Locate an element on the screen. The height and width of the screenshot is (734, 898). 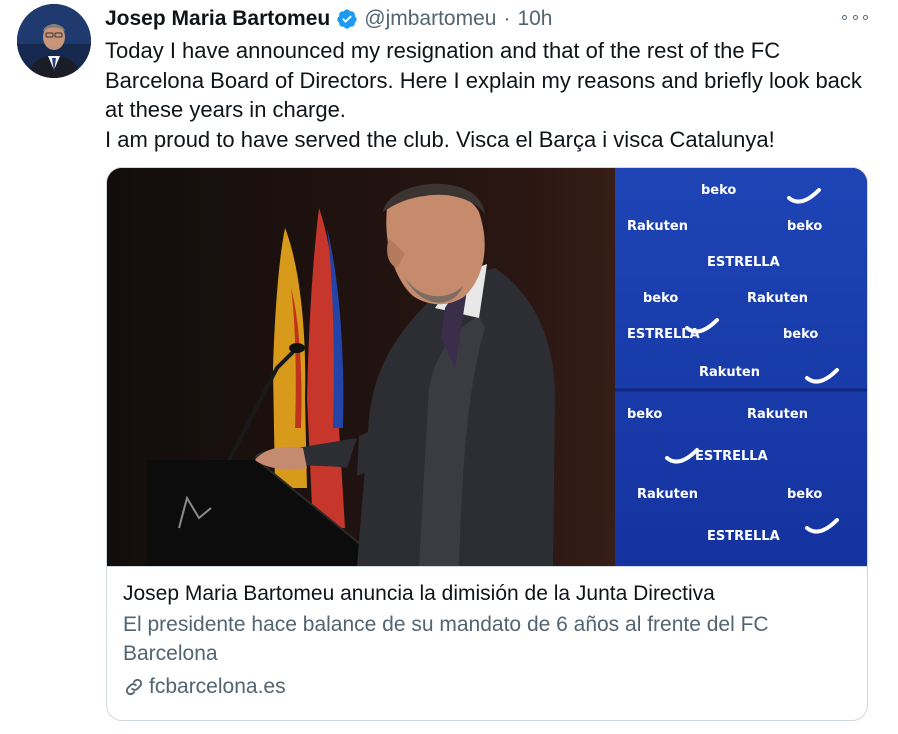
avatar-photo-icon is located at coordinates (54, 41).